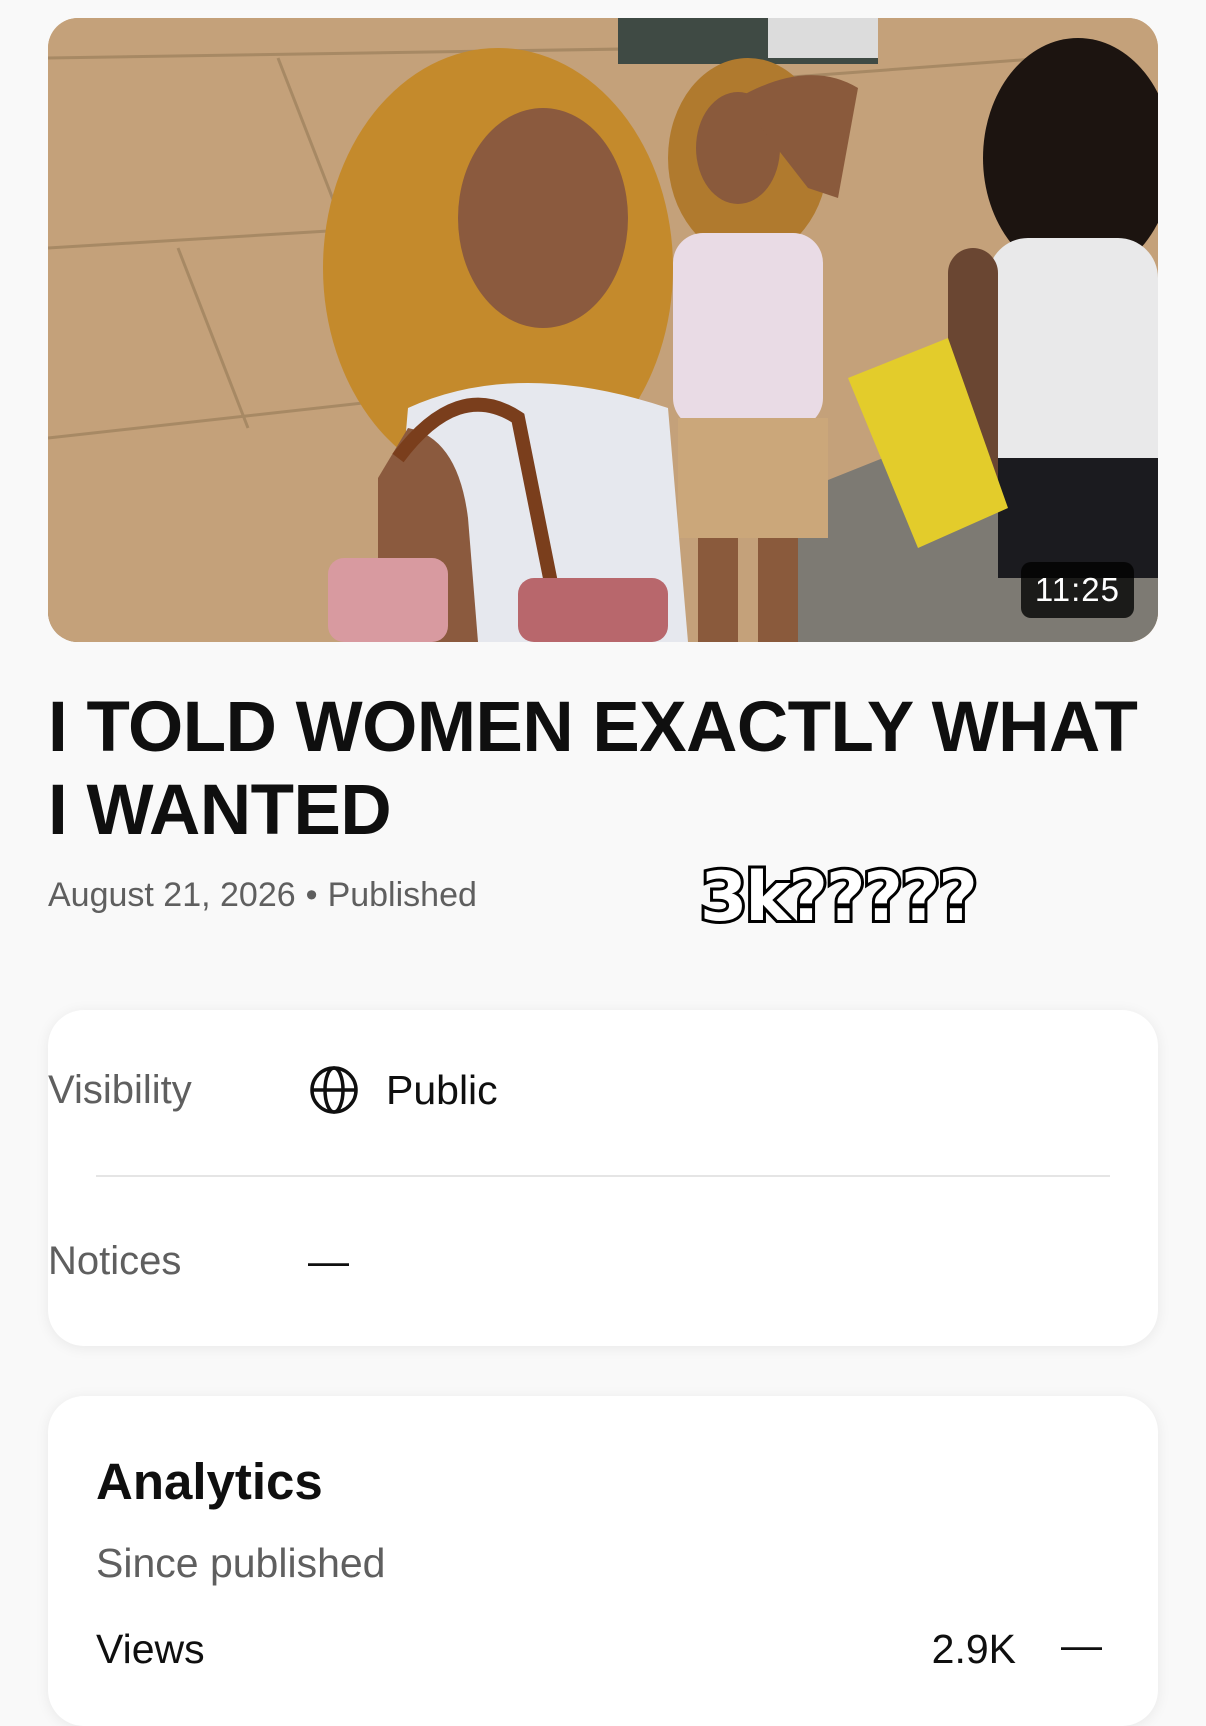 This screenshot has height=1726, width=1206. What do you see at coordinates (172, 895) in the screenshot?
I see `publish-date: August 21, 2026` at bounding box center [172, 895].